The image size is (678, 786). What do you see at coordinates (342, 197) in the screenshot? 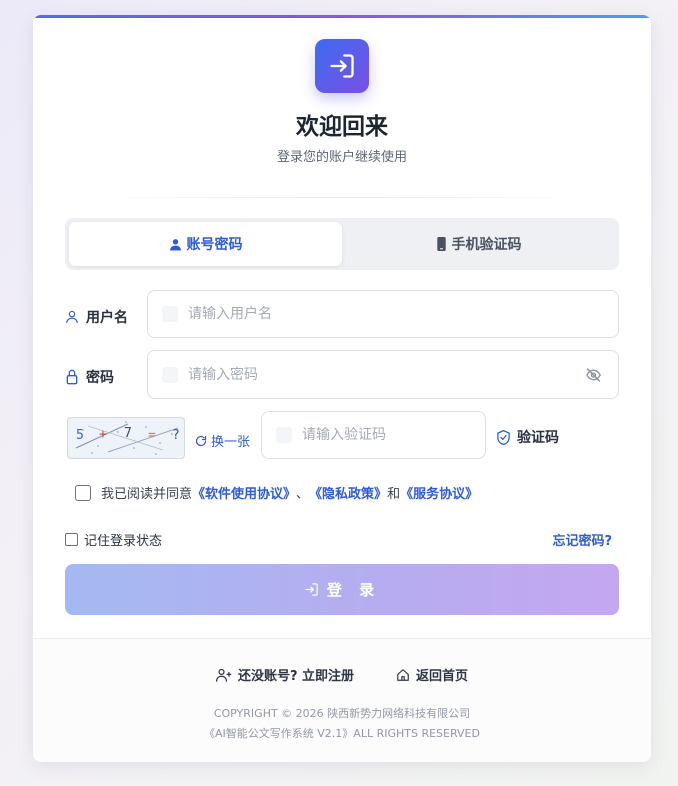
I see `divider` at bounding box center [342, 197].